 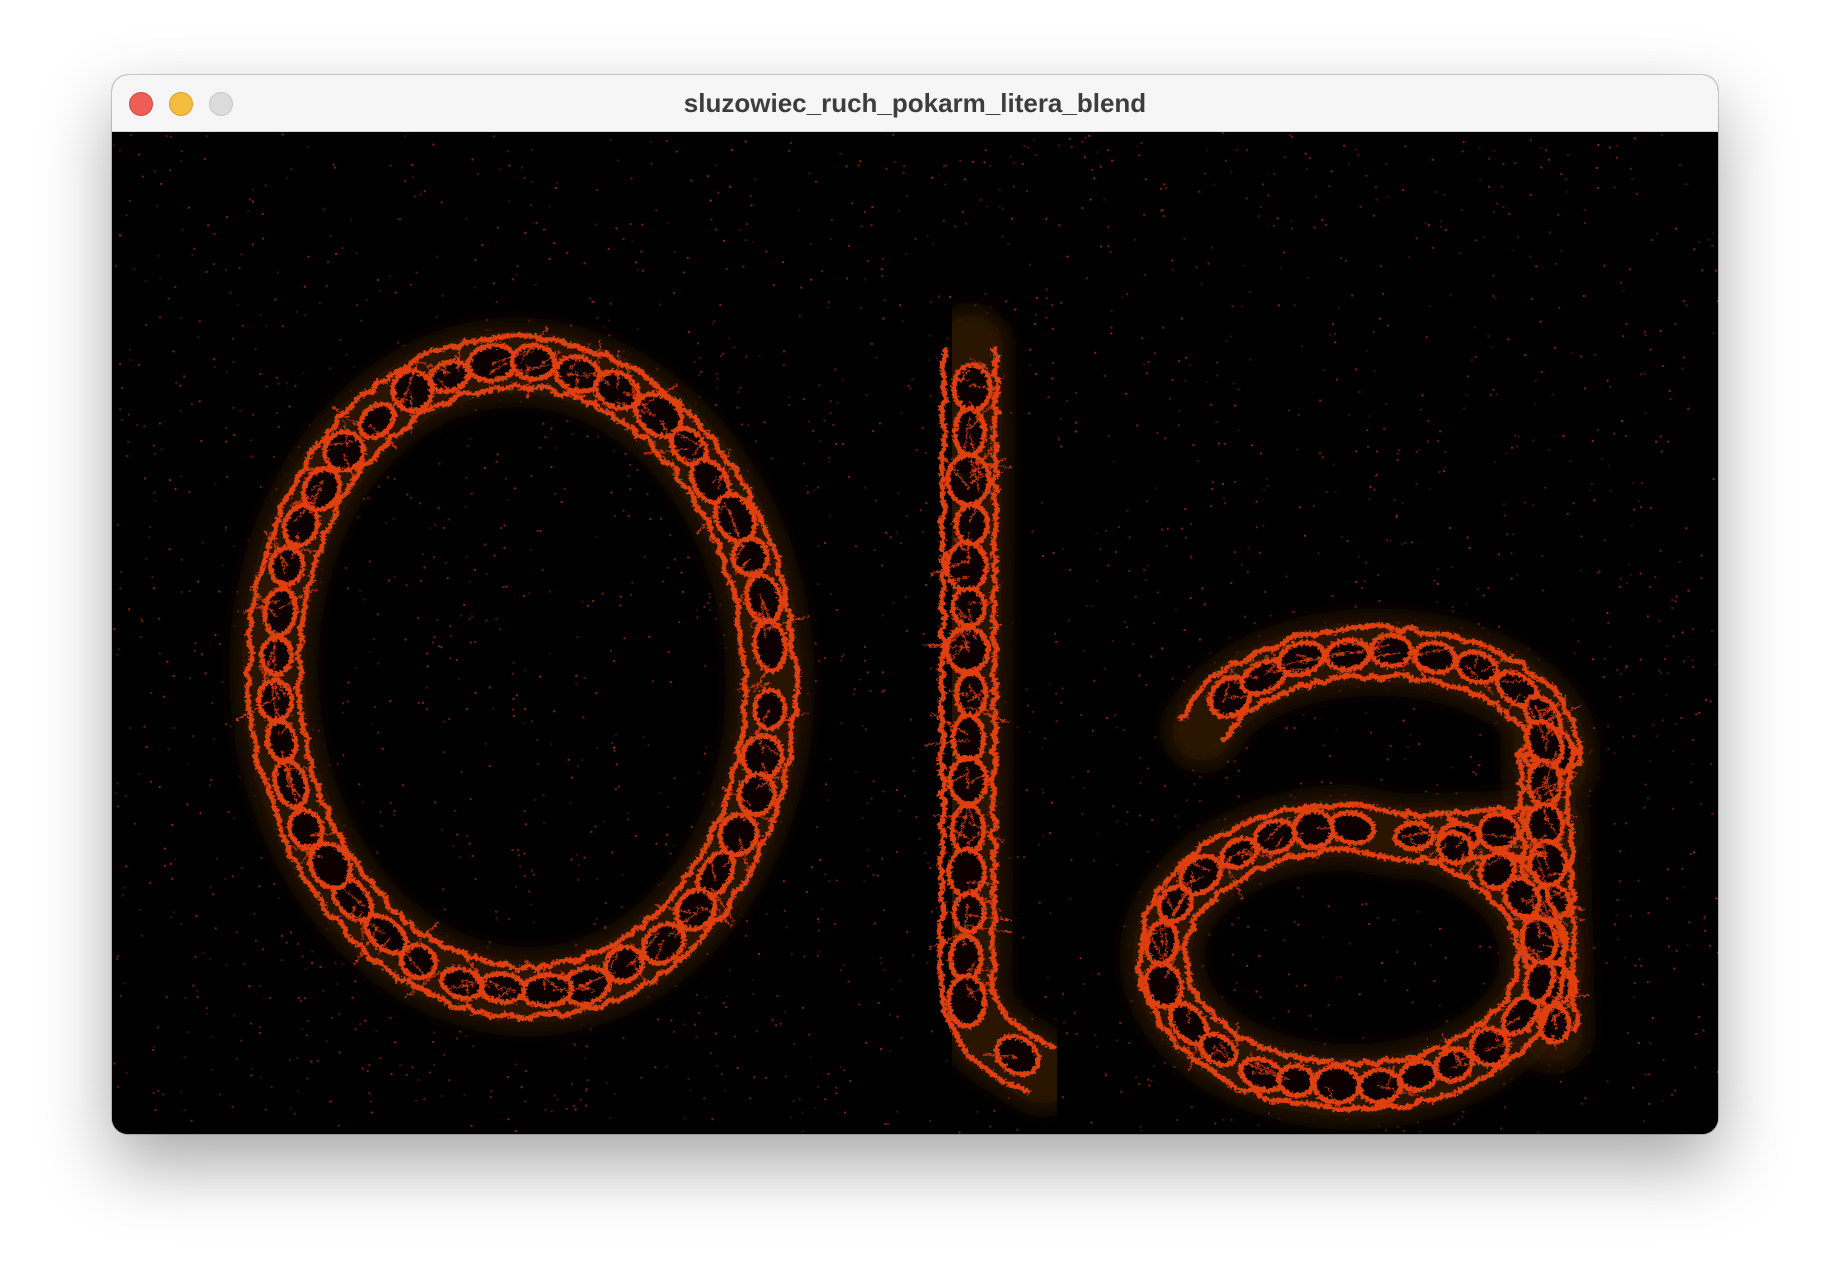 I want to click on slime-cell, so click(x=1498, y=831).